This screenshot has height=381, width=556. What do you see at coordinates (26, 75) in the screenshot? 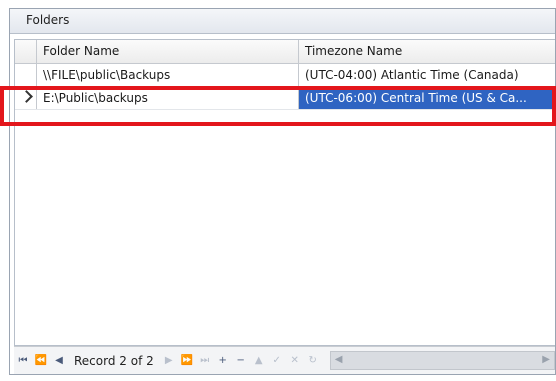
I see `row-indicator` at bounding box center [26, 75].